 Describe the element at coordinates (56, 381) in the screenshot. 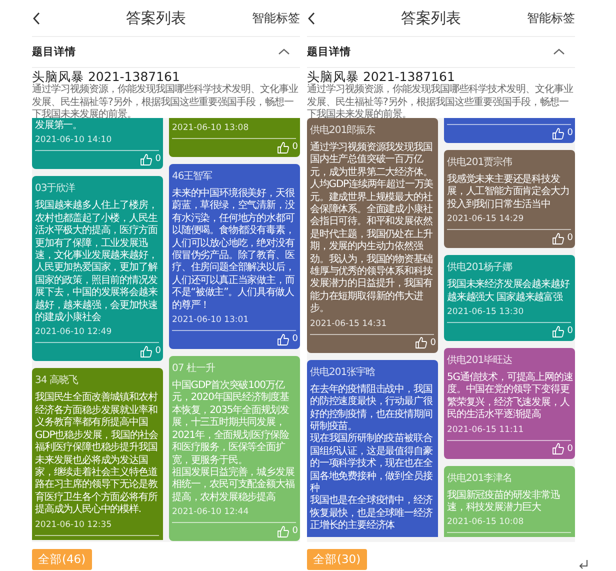

I see `author-name: 34 高晓飞` at that location.